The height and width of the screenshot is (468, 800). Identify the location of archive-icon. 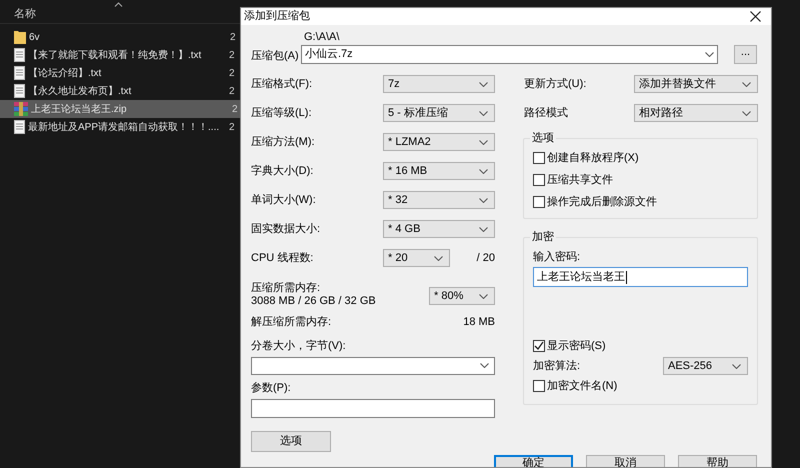
(21, 109).